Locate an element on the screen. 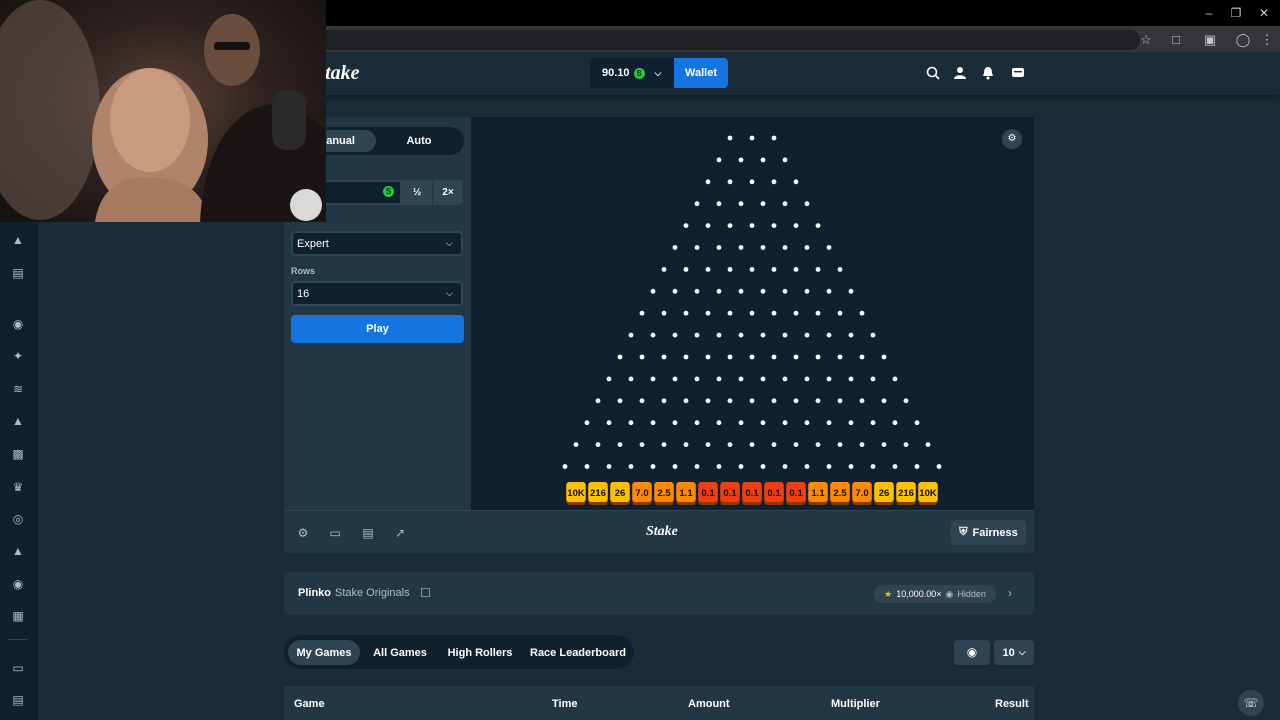 Image resolution: width=1280 pixels, height=720 pixels. theatre-mode-icon: ▭ is located at coordinates (335, 533).